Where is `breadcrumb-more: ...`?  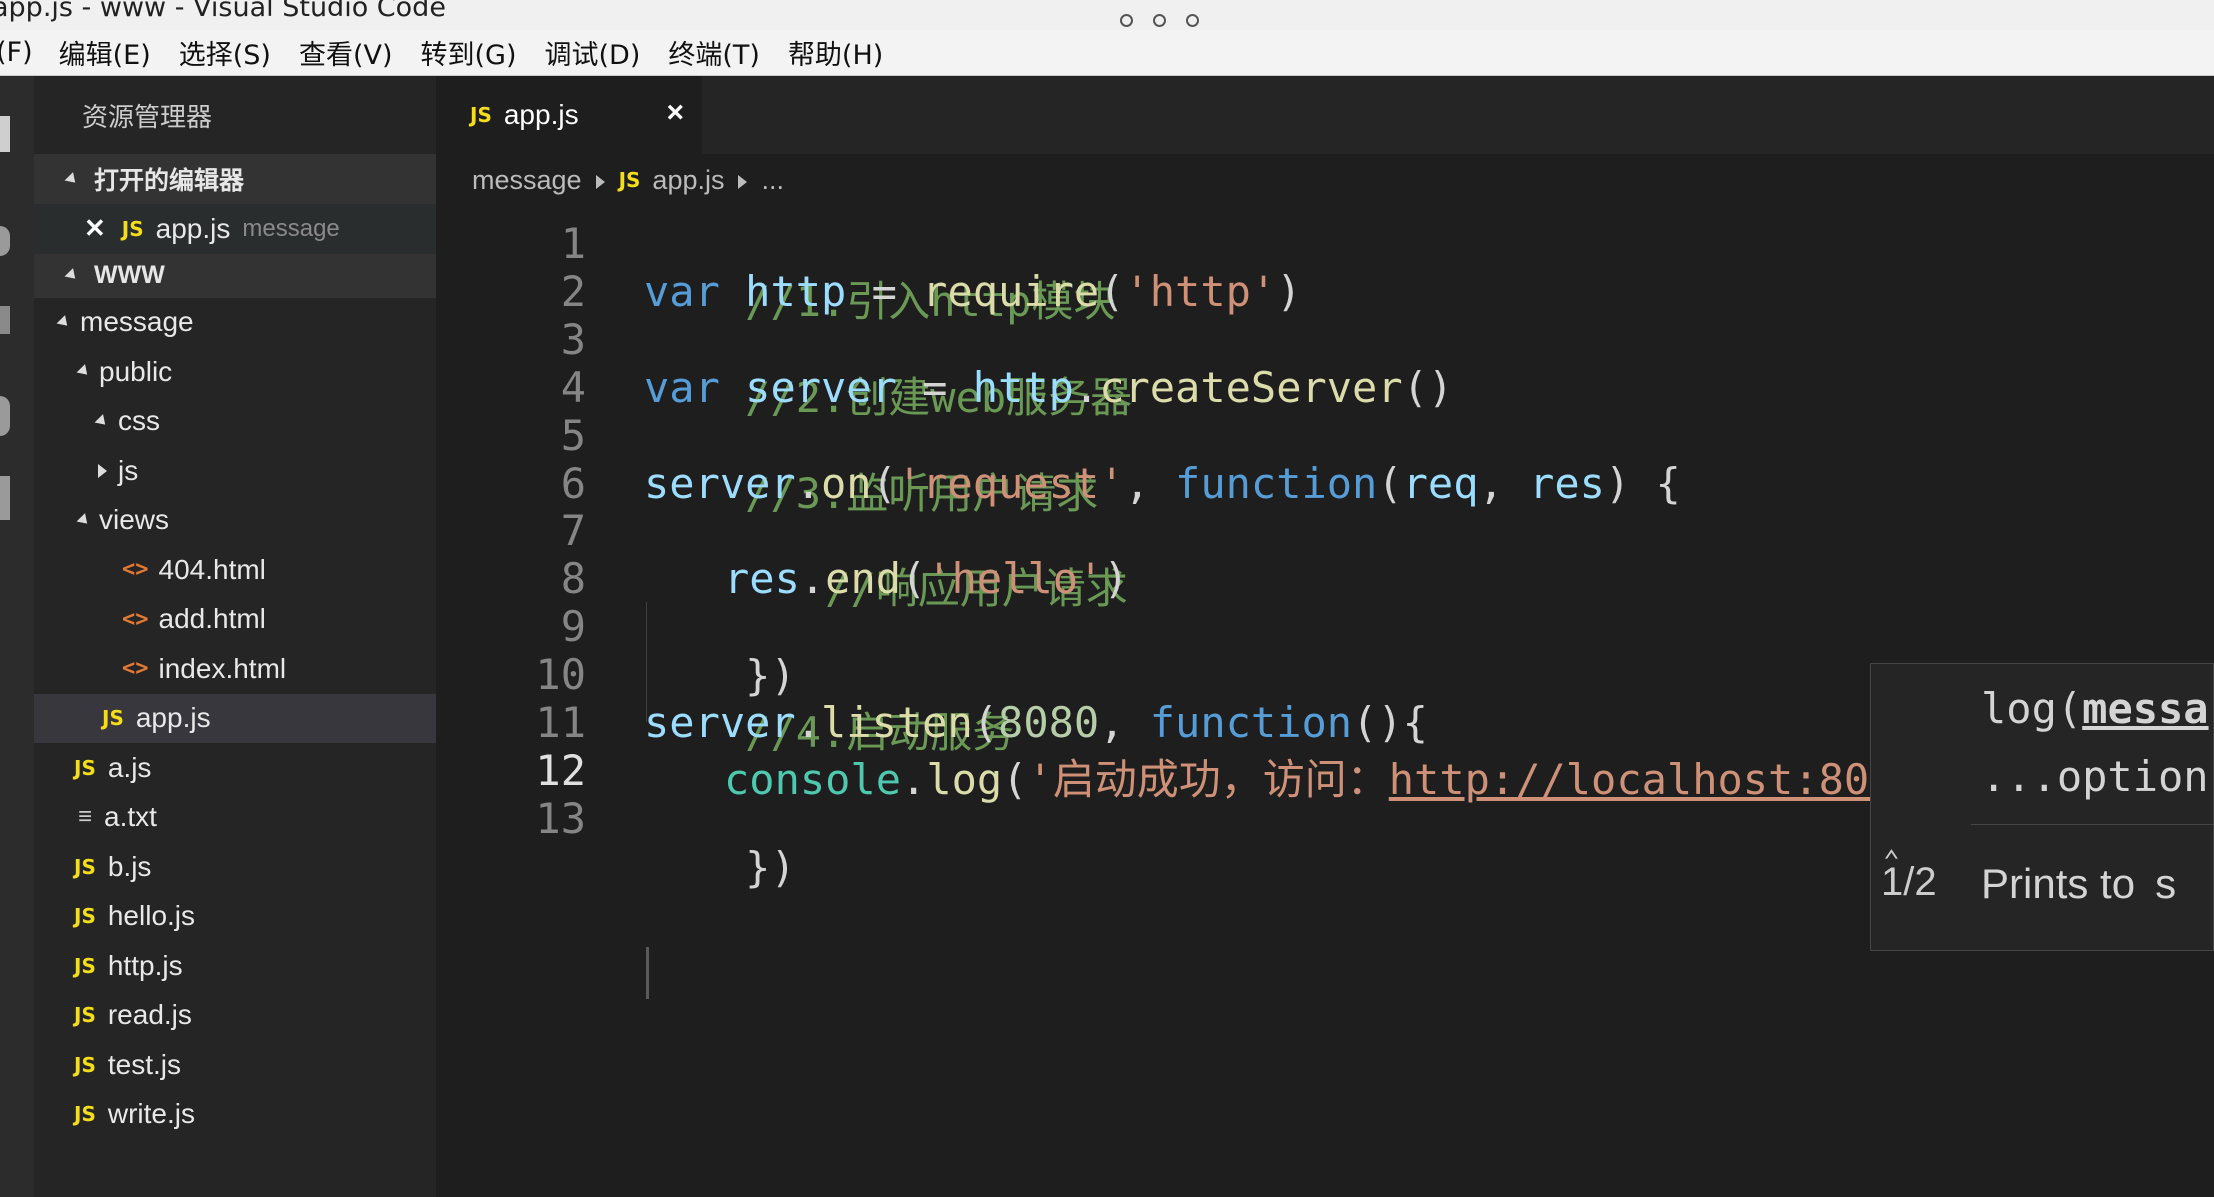
breadcrumb-more: ... is located at coordinates (772, 180).